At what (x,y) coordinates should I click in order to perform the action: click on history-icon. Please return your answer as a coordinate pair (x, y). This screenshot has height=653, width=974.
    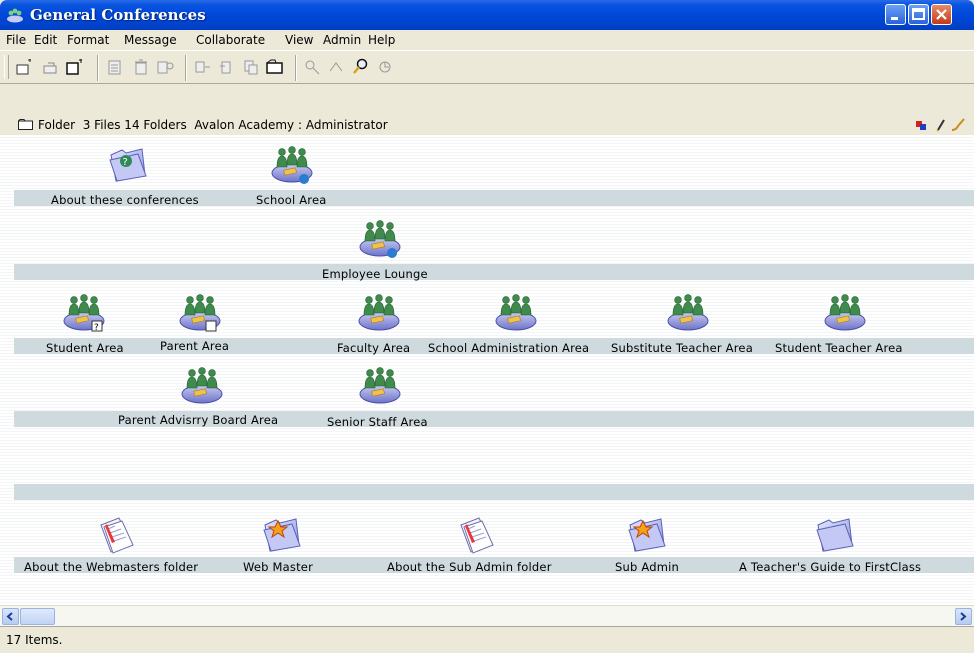
    Looking at the image, I should click on (337, 67).